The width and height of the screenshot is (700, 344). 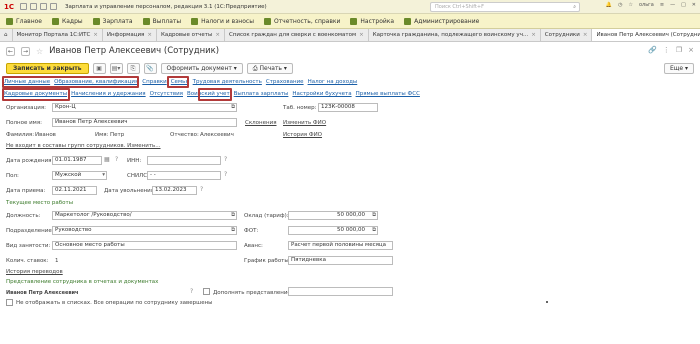 What do you see at coordinates (285, 82) in the screenshot?
I see `link-insurance: Страхование` at bounding box center [285, 82].